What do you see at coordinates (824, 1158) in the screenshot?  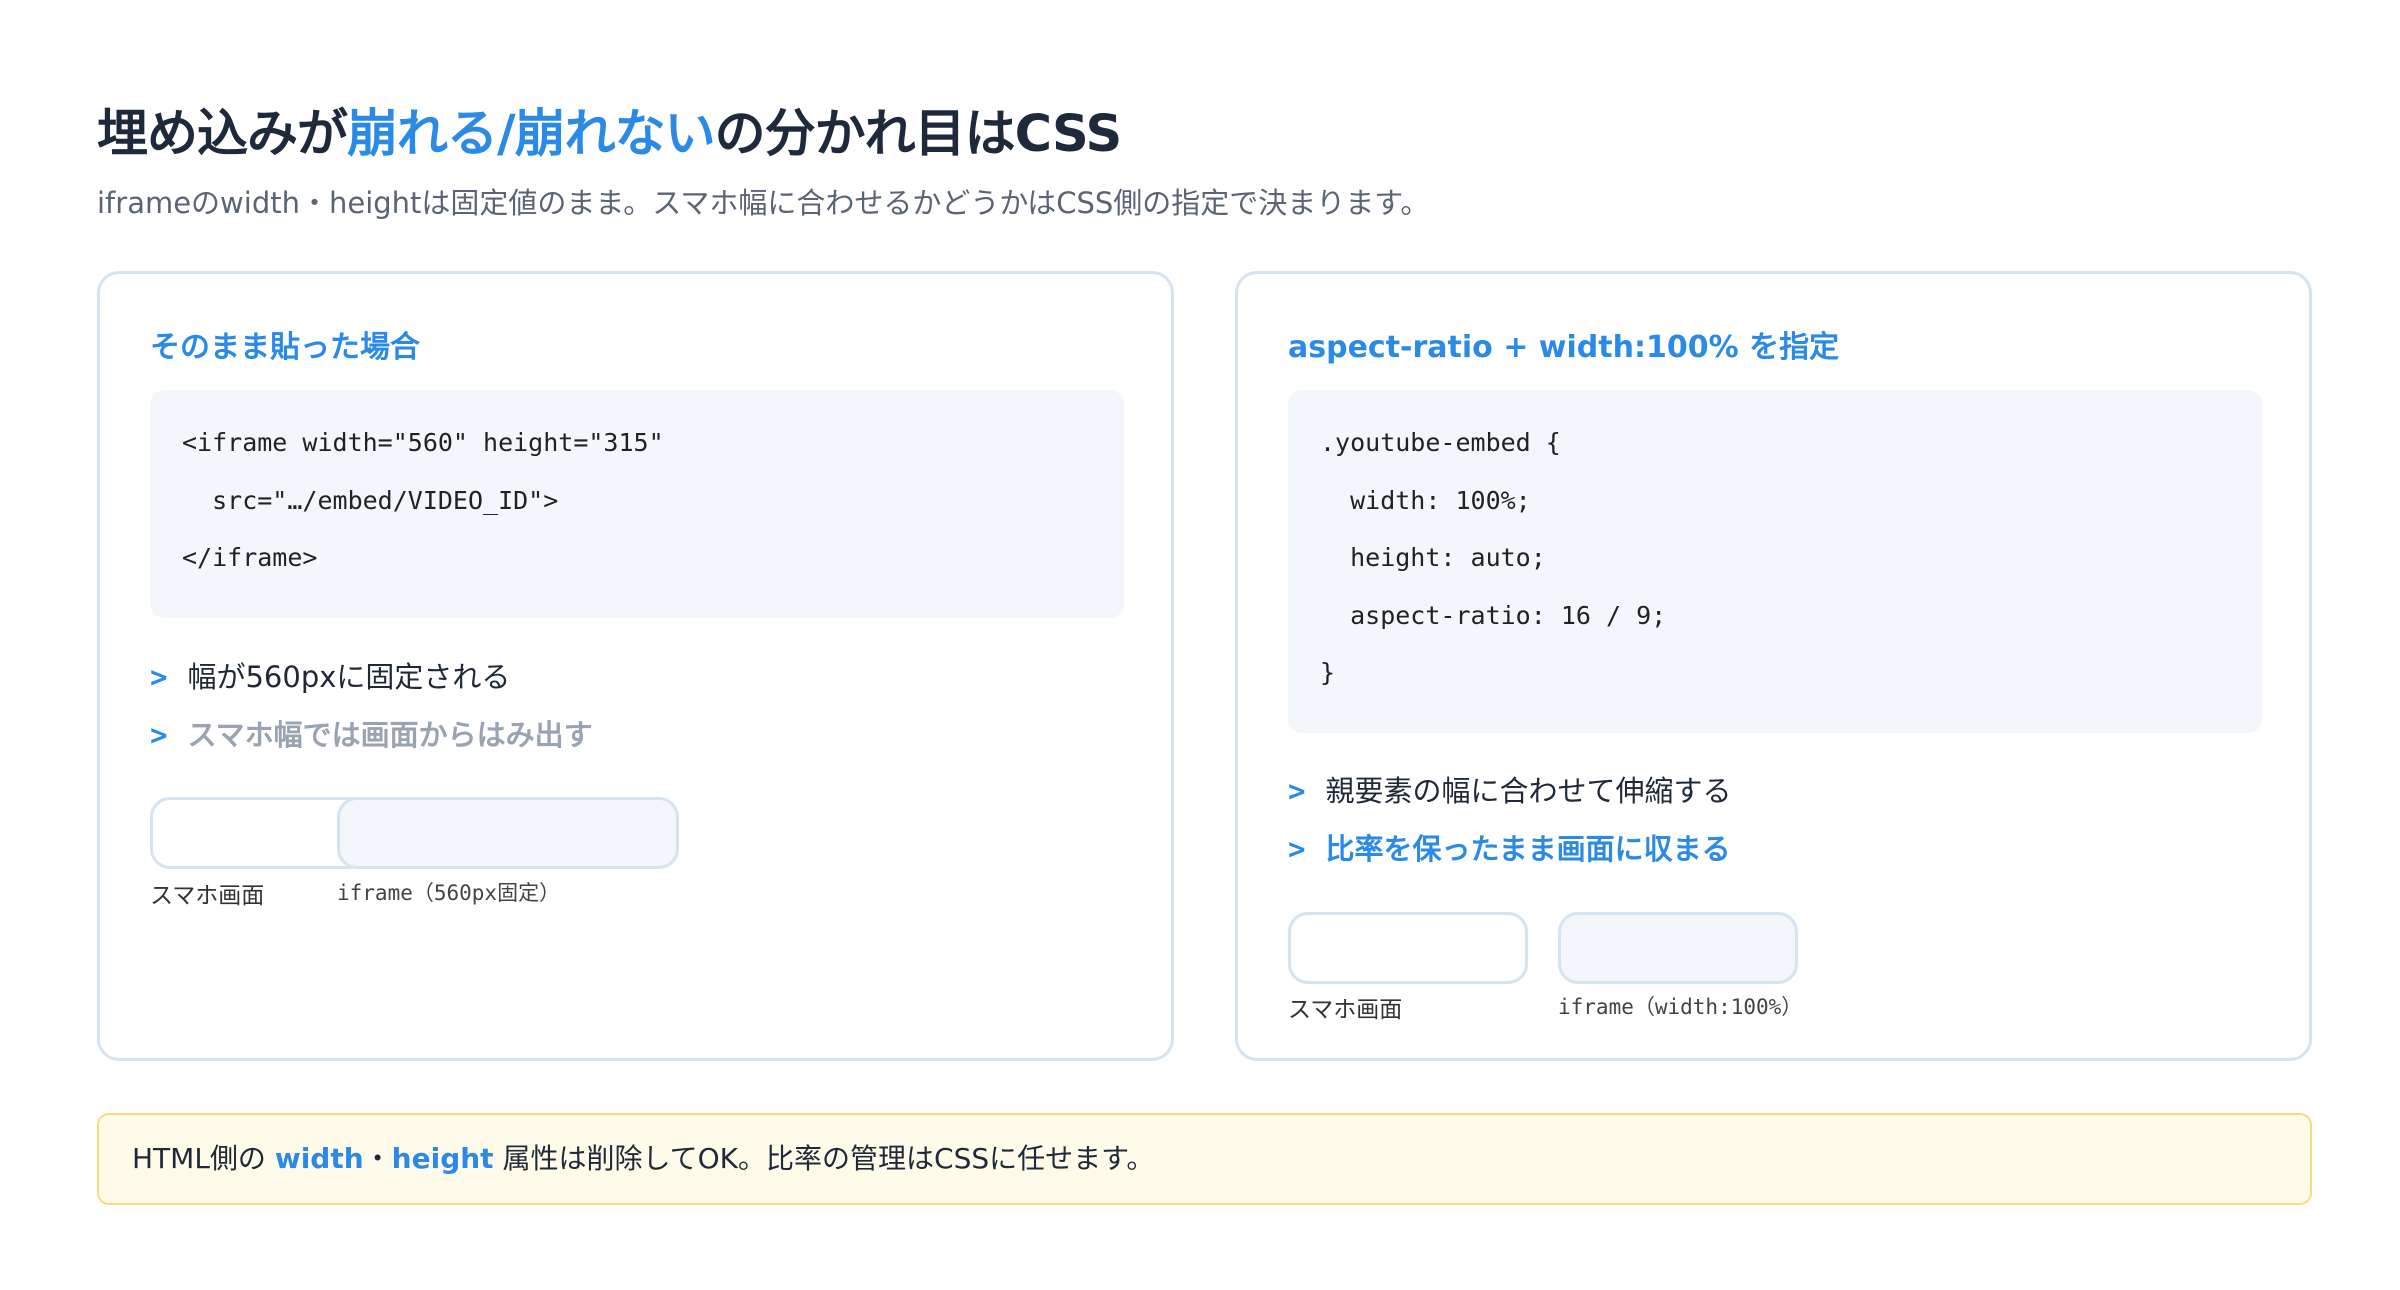 I see `note-suffix: 属性は削除してOK。比率の管理はCSSに任せます。` at bounding box center [824, 1158].